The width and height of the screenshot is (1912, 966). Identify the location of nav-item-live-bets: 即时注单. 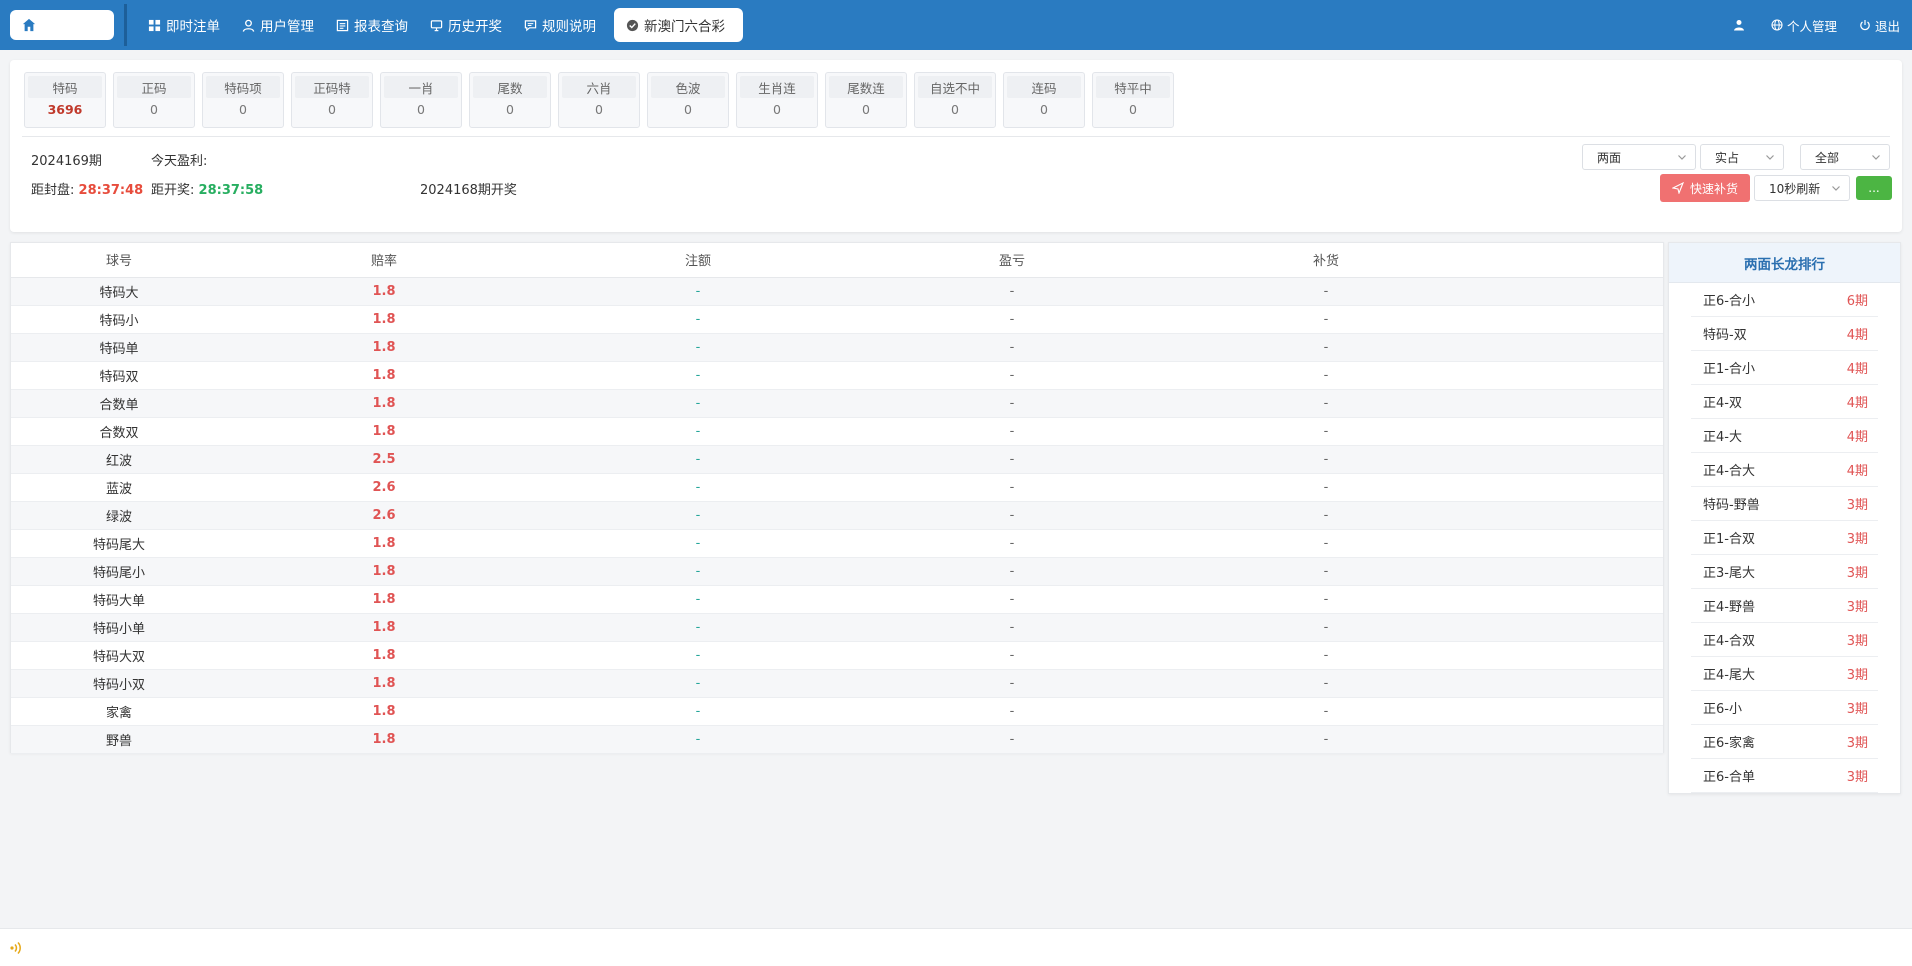
(184, 25).